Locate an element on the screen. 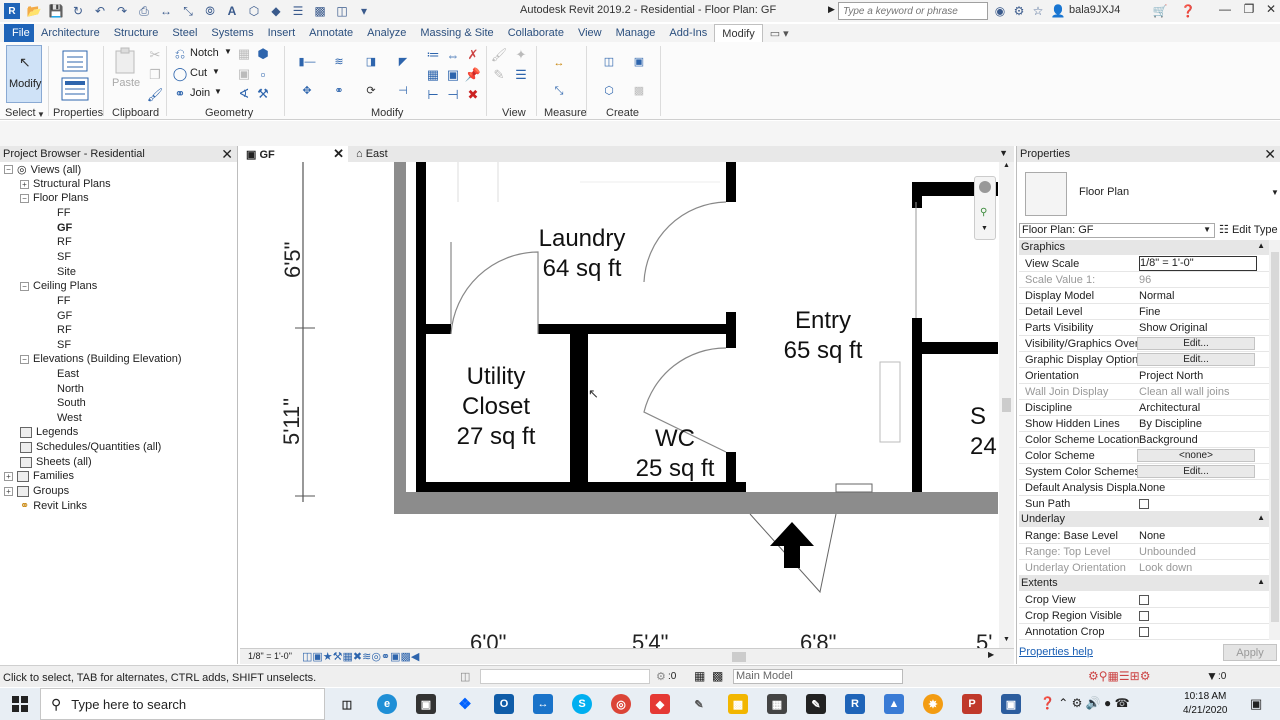 This screenshot has height=720, width=1280. scroll-down-icon: ▼ is located at coordinates (1006, 639).